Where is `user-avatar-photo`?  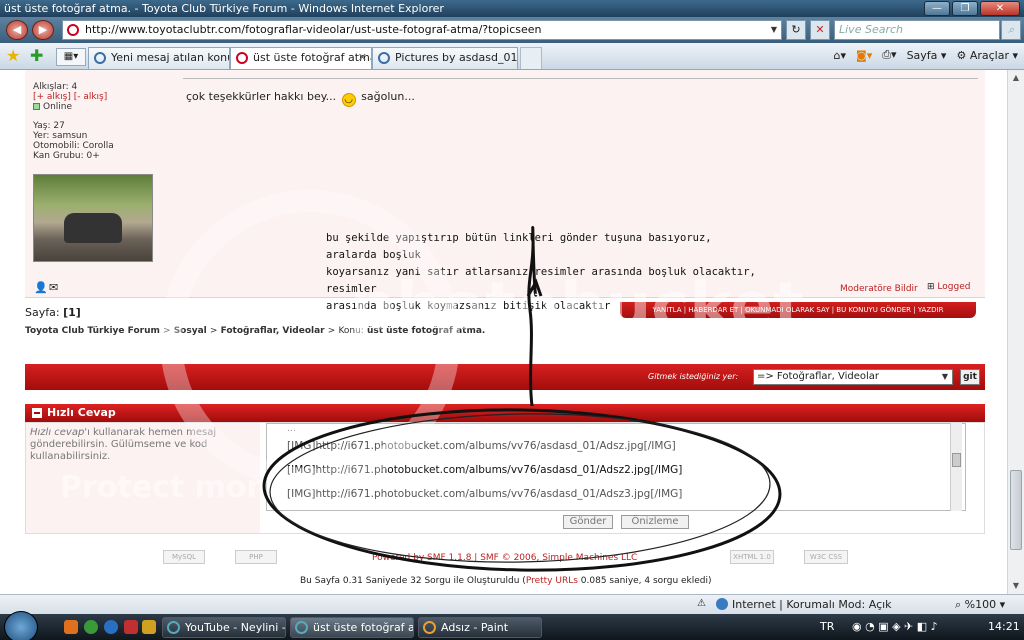
user-avatar-photo is located at coordinates (93, 218).